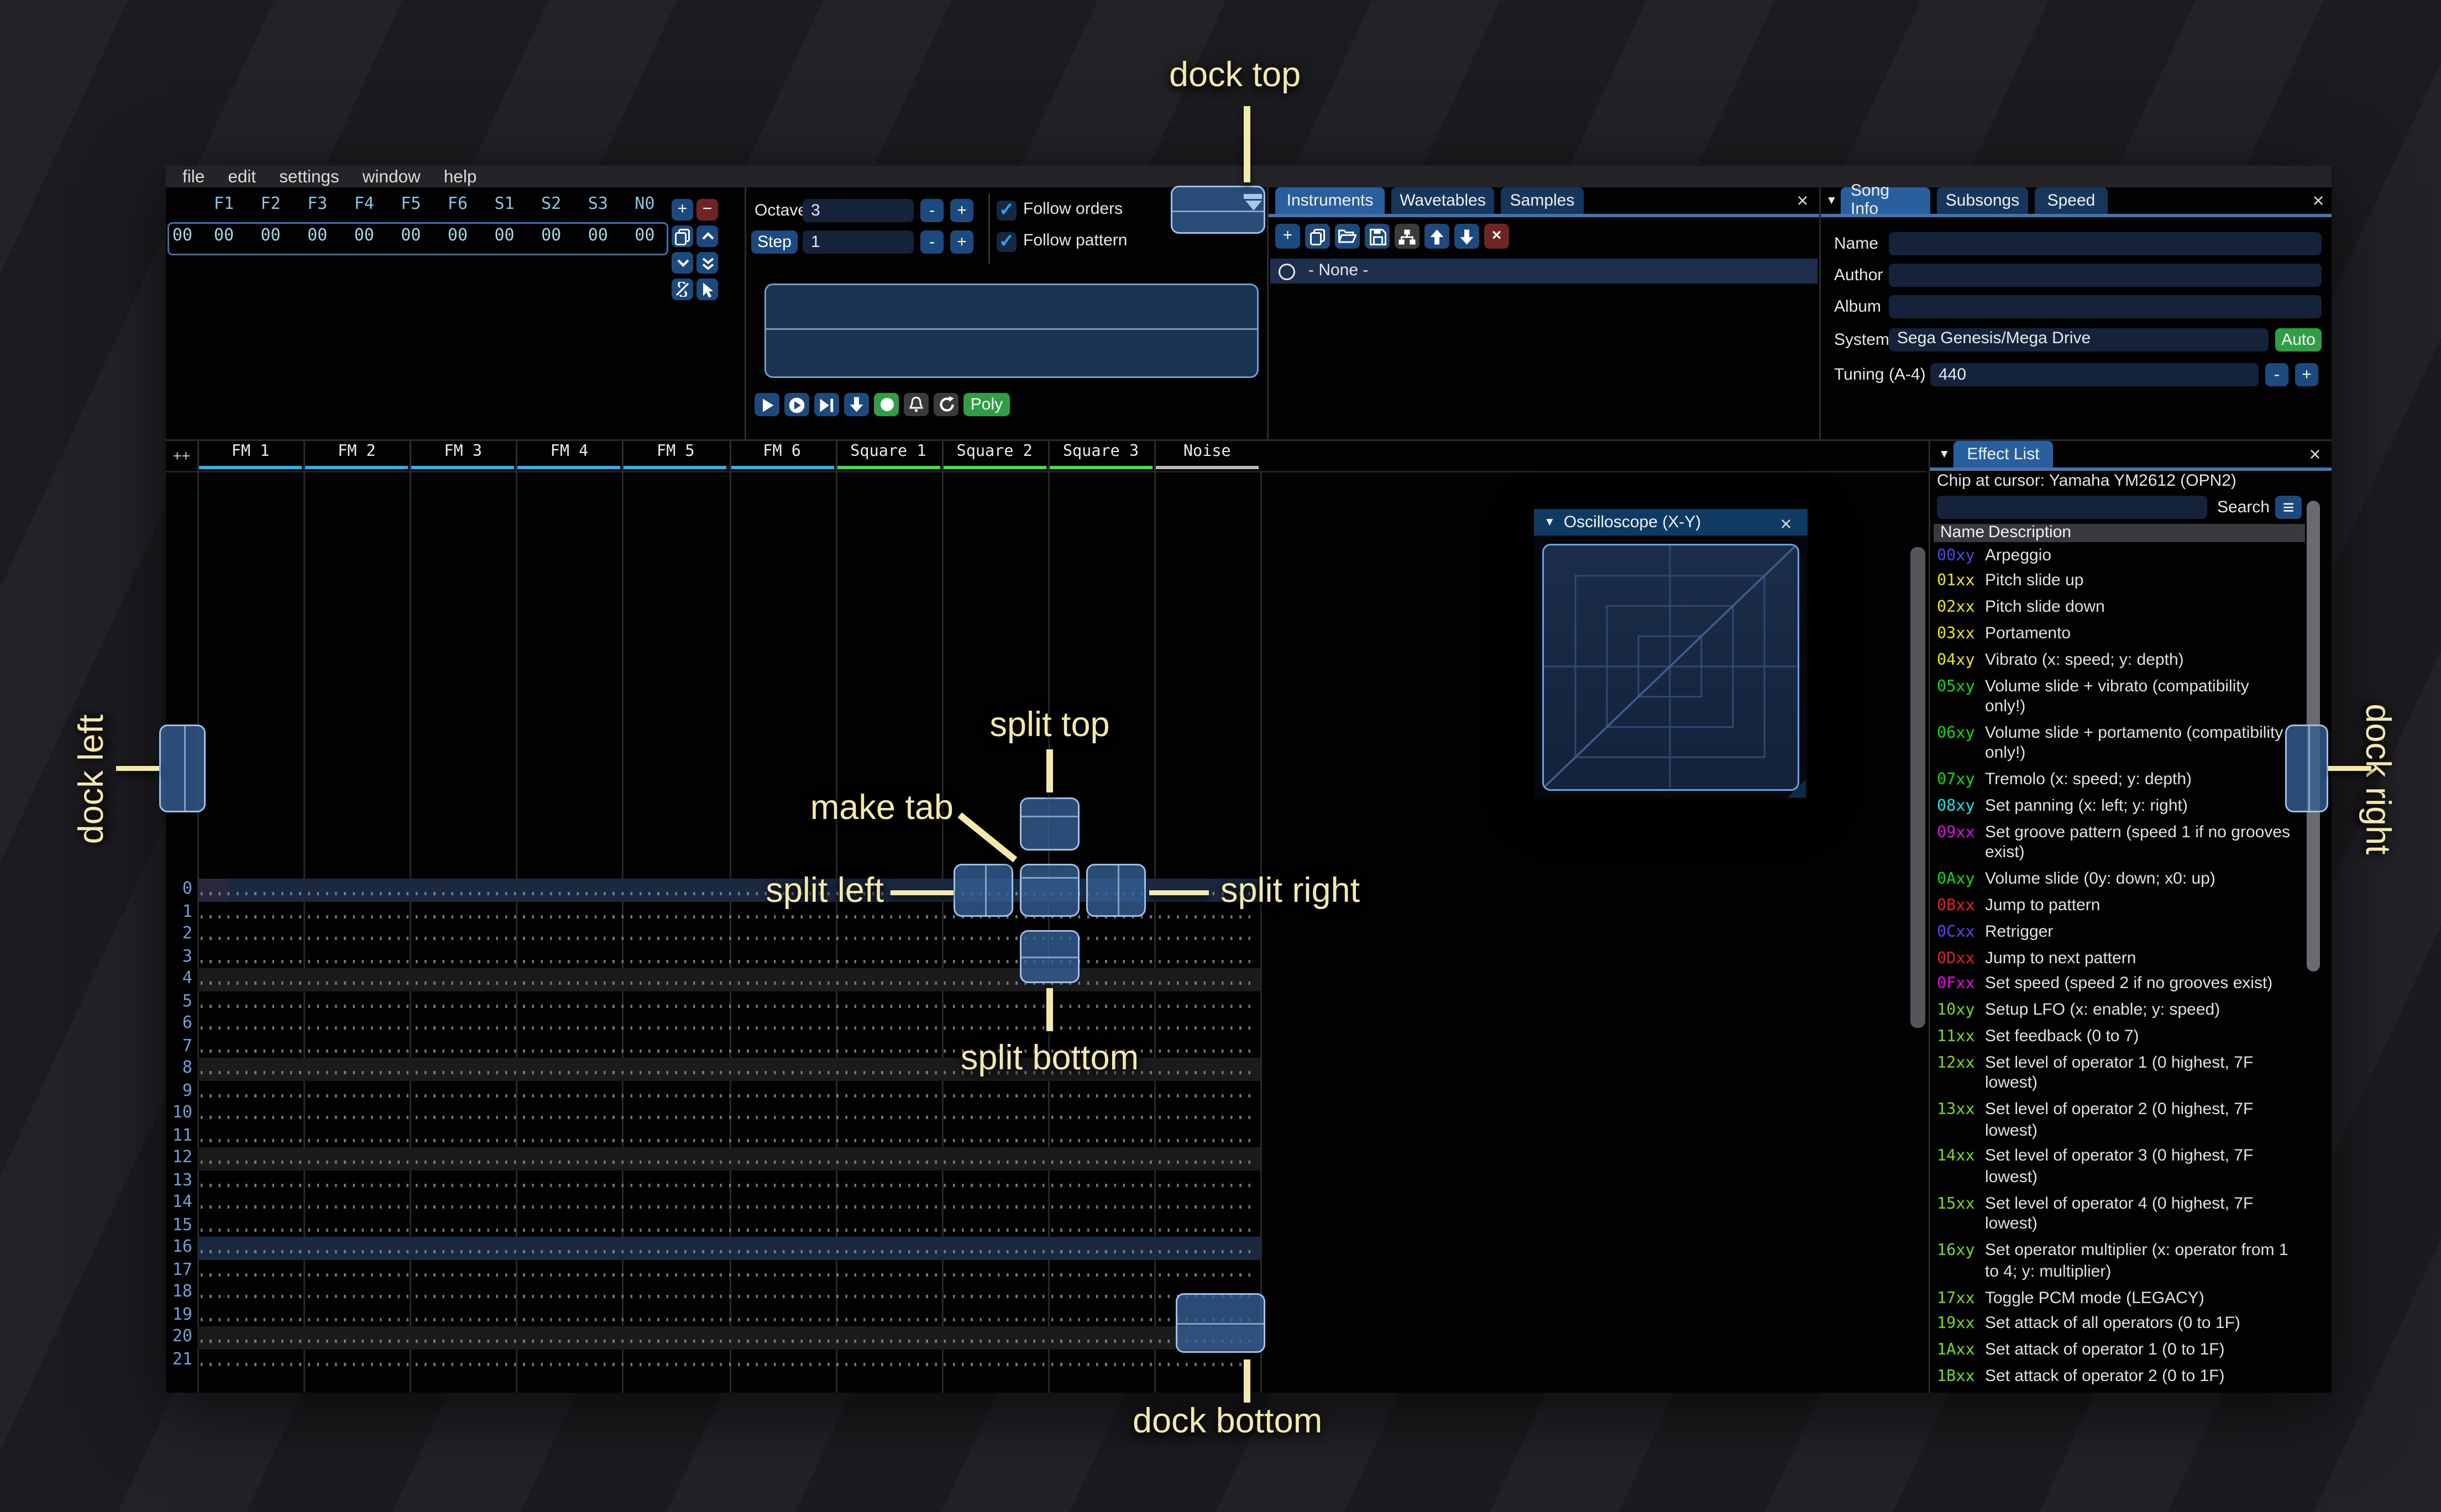 This screenshot has width=2441, height=1512. What do you see at coordinates (675, 456) in the screenshot?
I see `channel-header-fm-5: FM 5` at bounding box center [675, 456].